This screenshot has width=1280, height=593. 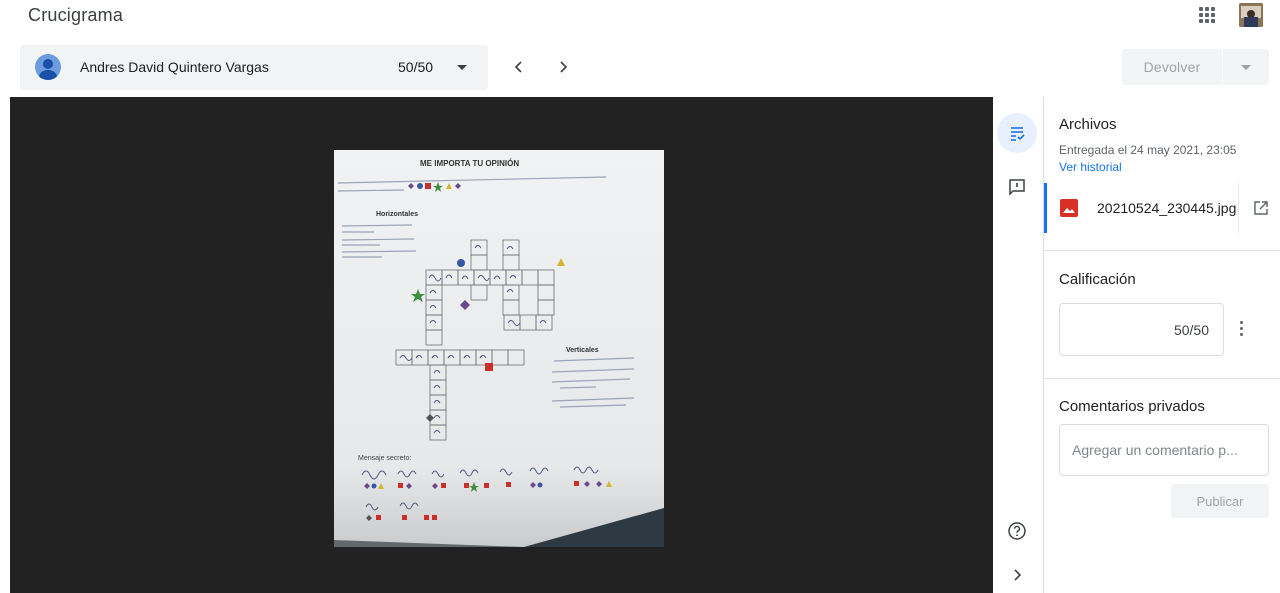 I want to click on files-icon, so click(x=1017, y=133).